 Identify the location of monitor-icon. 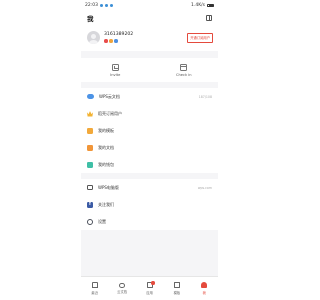
(90, 187).